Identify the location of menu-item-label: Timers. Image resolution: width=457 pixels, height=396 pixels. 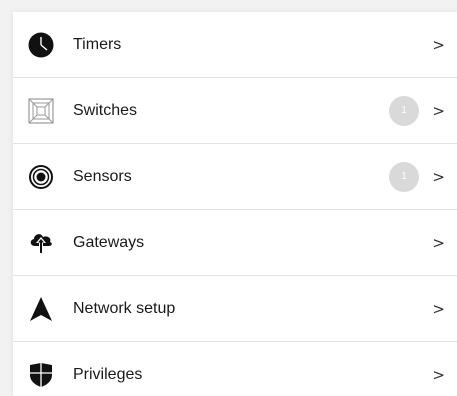
(97, 44).